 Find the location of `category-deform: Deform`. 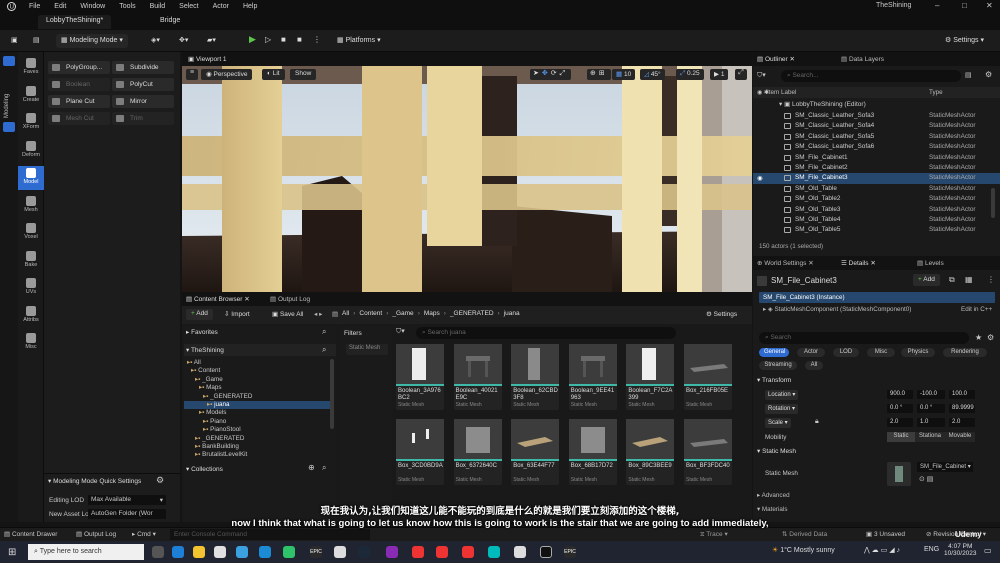

category-deform: Deform is located at coordinates (31, 151).